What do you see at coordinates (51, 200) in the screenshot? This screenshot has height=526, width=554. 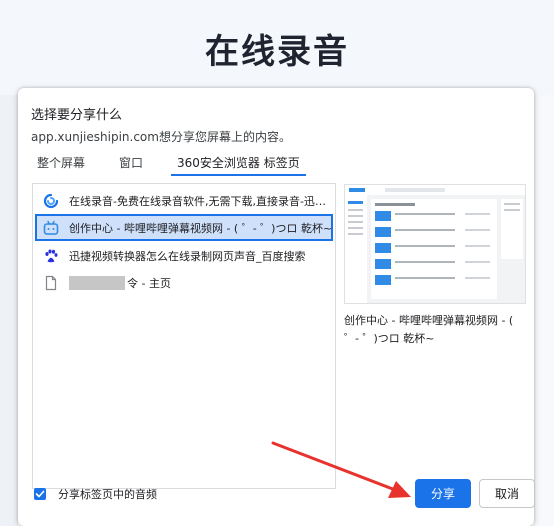 I see `xunjie-logo-icon` at bounding box center [51, 200].